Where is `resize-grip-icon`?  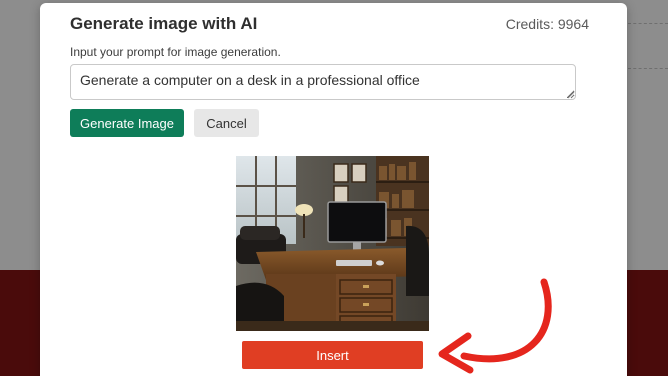 resize-grip-icon is located at coordinates (571, 95).